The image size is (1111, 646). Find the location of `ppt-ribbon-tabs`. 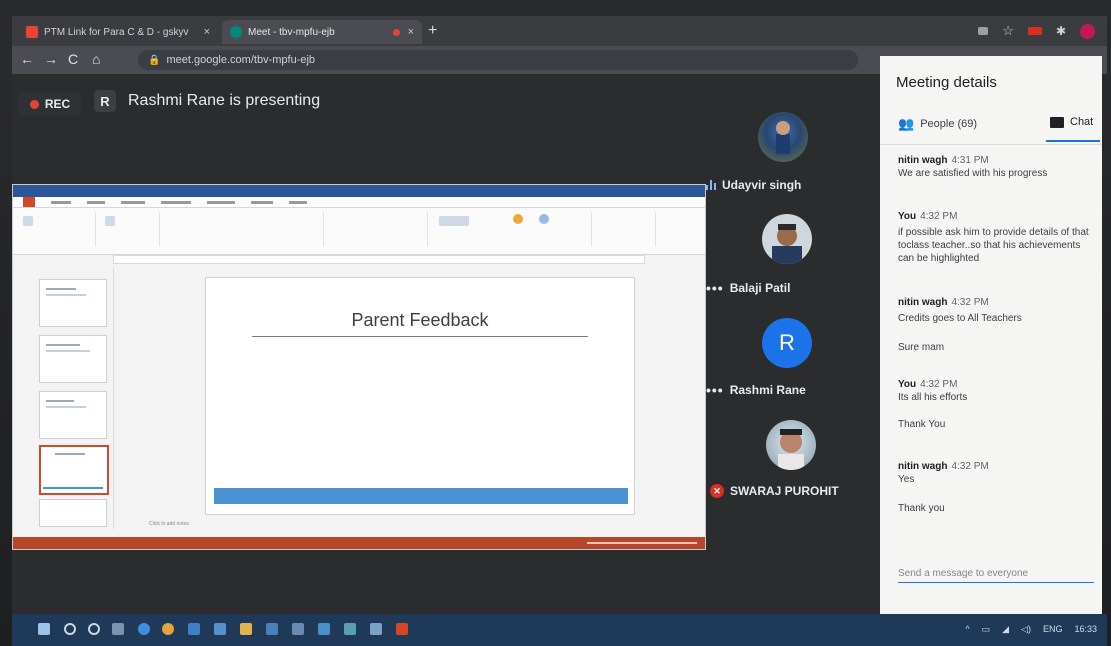

ppt-ribbon-tabs is located at coordinates (359, 202).